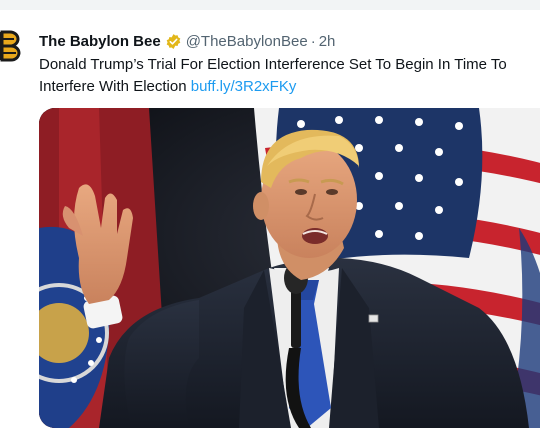 The image size is (540, 428). Describe the element at coordinates (270, 5) in the screenshot. I see `top-divider` at that location.